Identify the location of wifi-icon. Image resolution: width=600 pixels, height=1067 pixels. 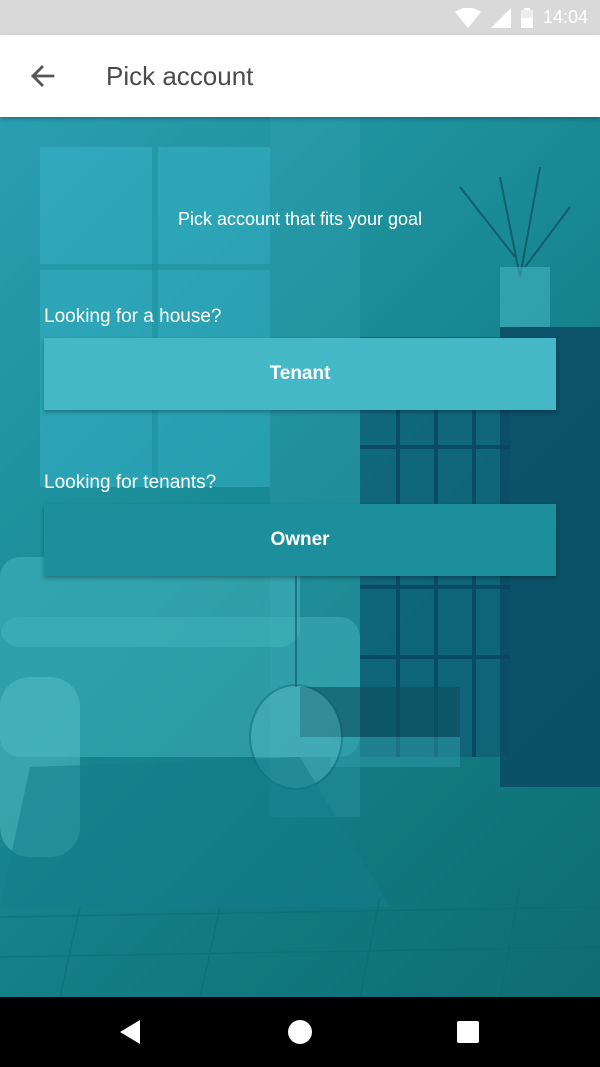
(467, 17).